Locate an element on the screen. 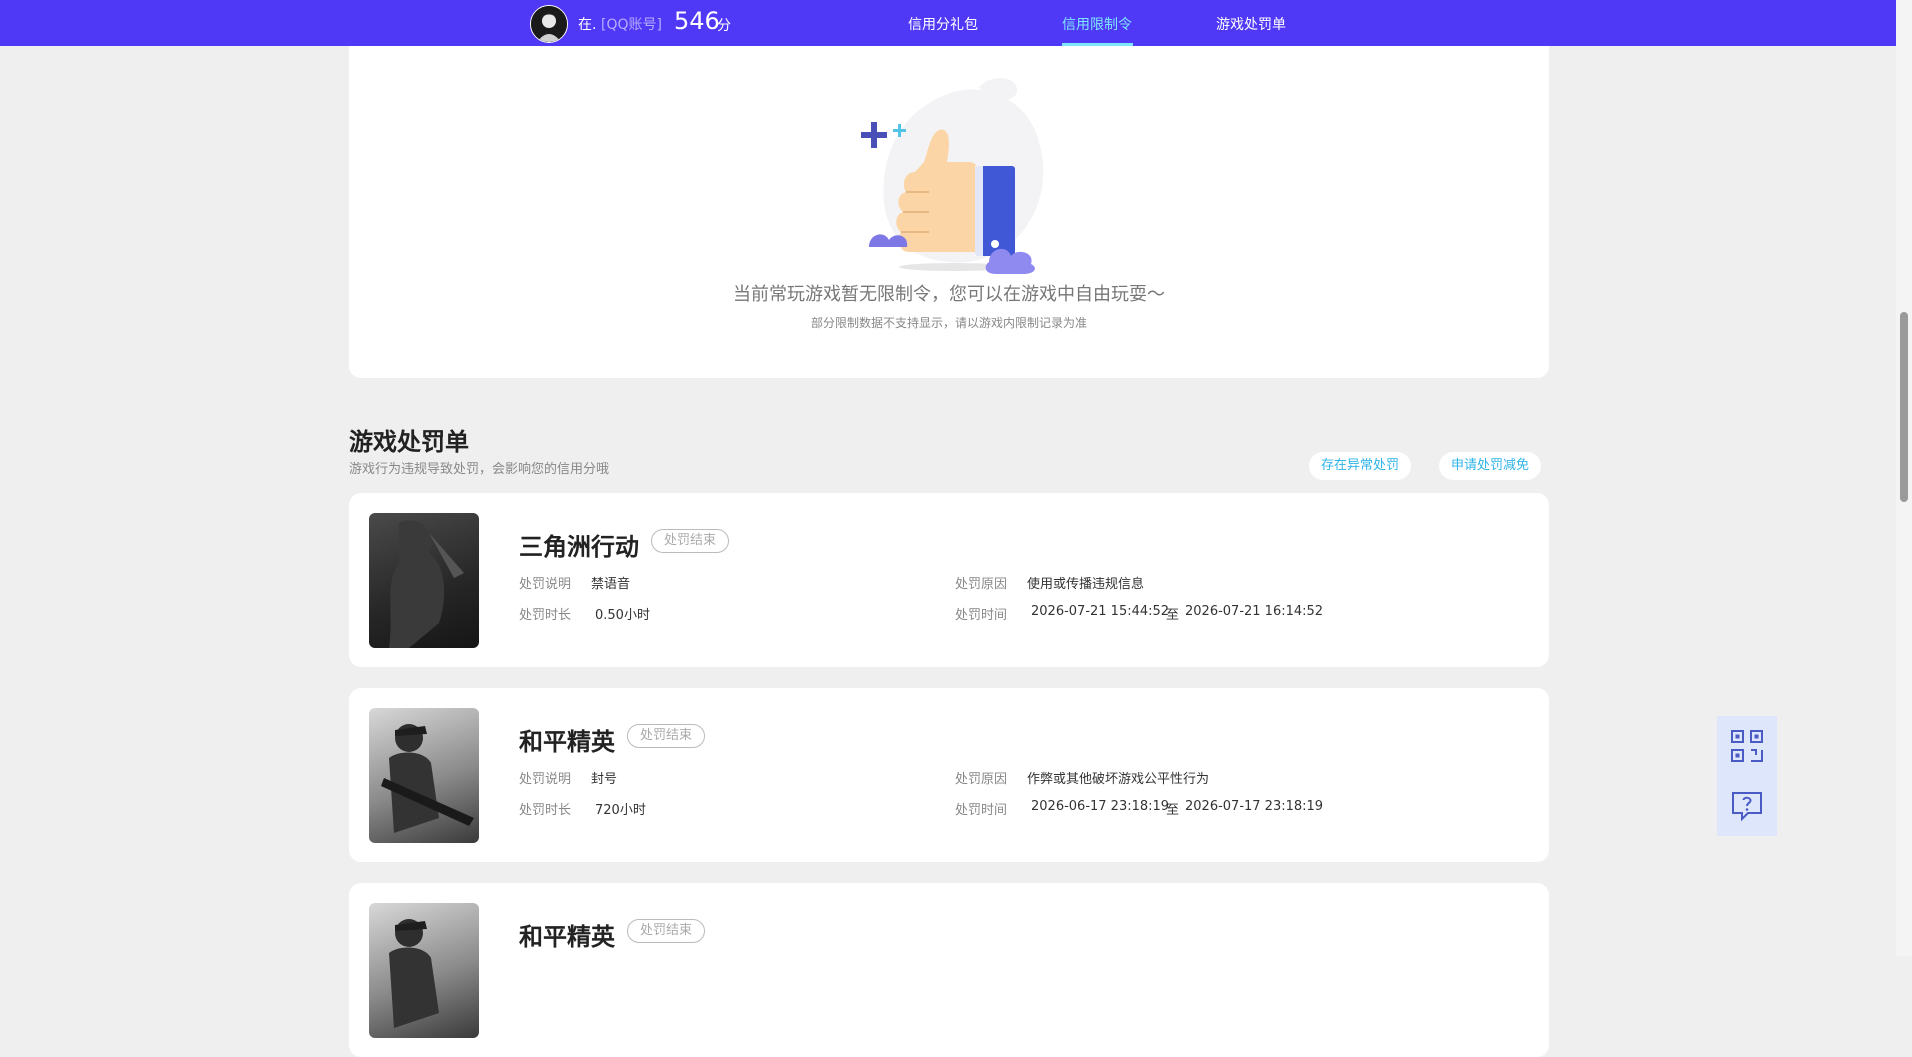 This screenshot has height=1057, width=1912. game-title: 三角洲行动 is located at coordinates (579, 547).